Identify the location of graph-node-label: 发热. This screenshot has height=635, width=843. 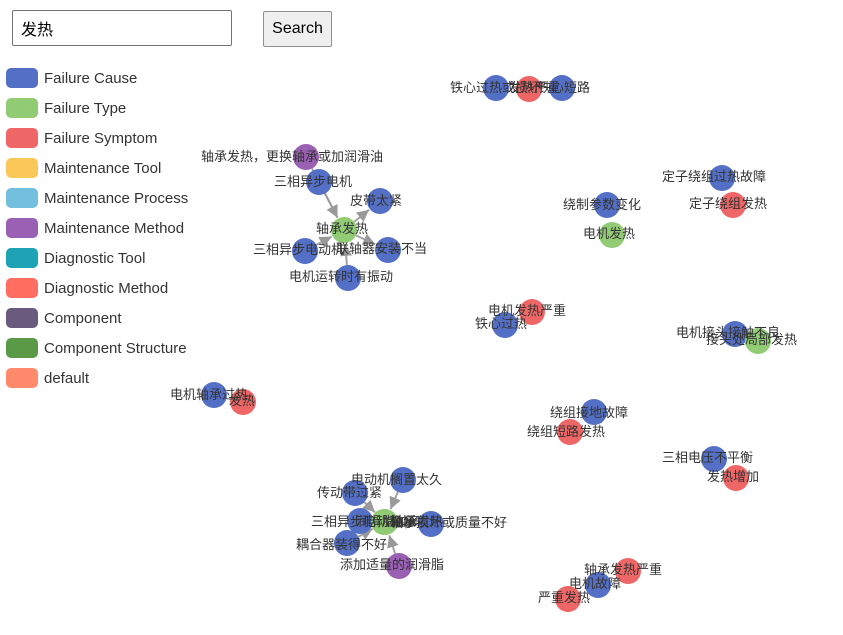
(242, 401).